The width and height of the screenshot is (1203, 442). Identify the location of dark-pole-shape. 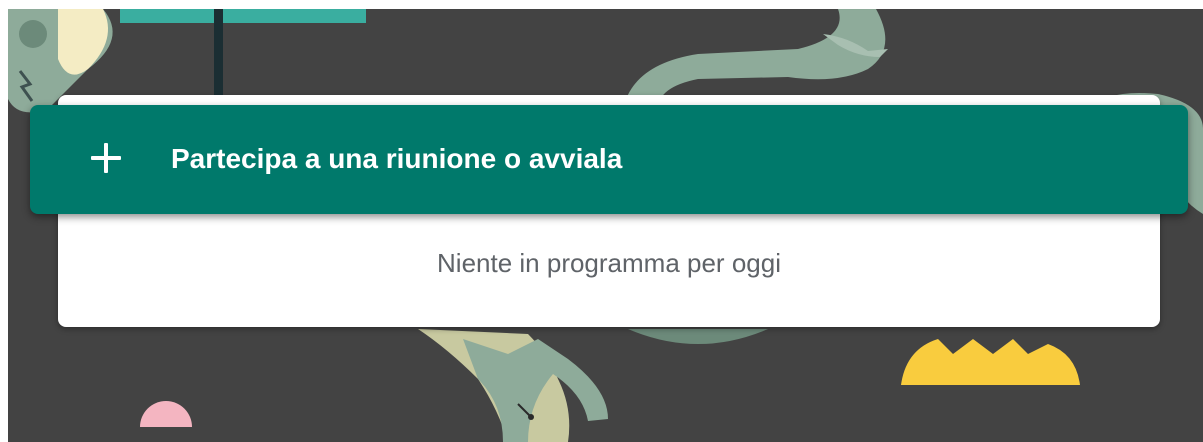
(218, 59).